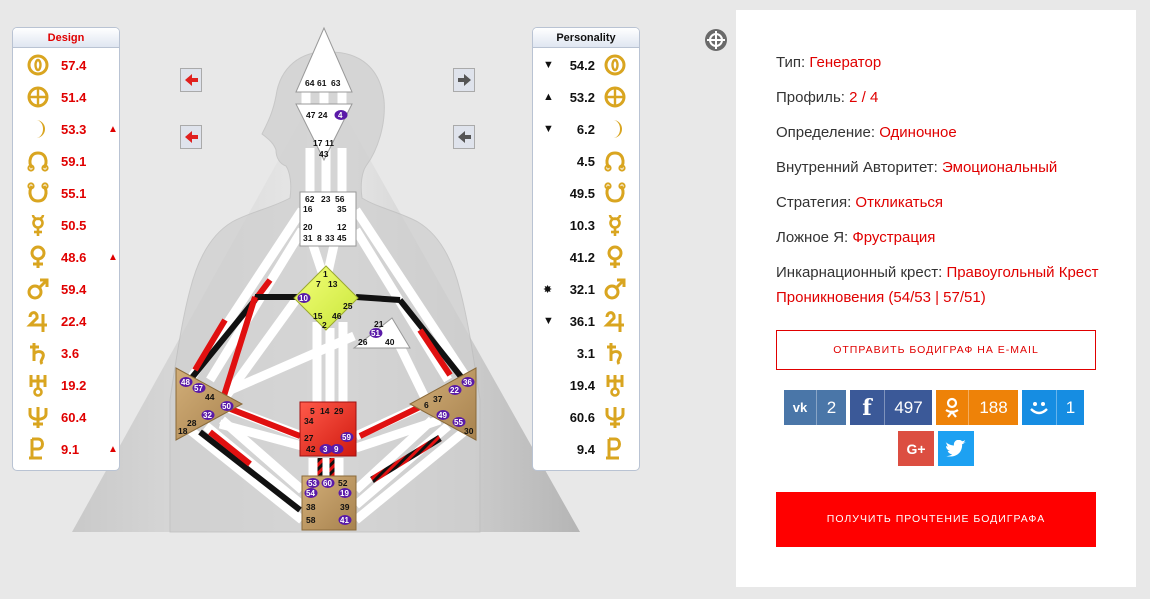  I want to click on gate-number: 60, so click(327, 483).